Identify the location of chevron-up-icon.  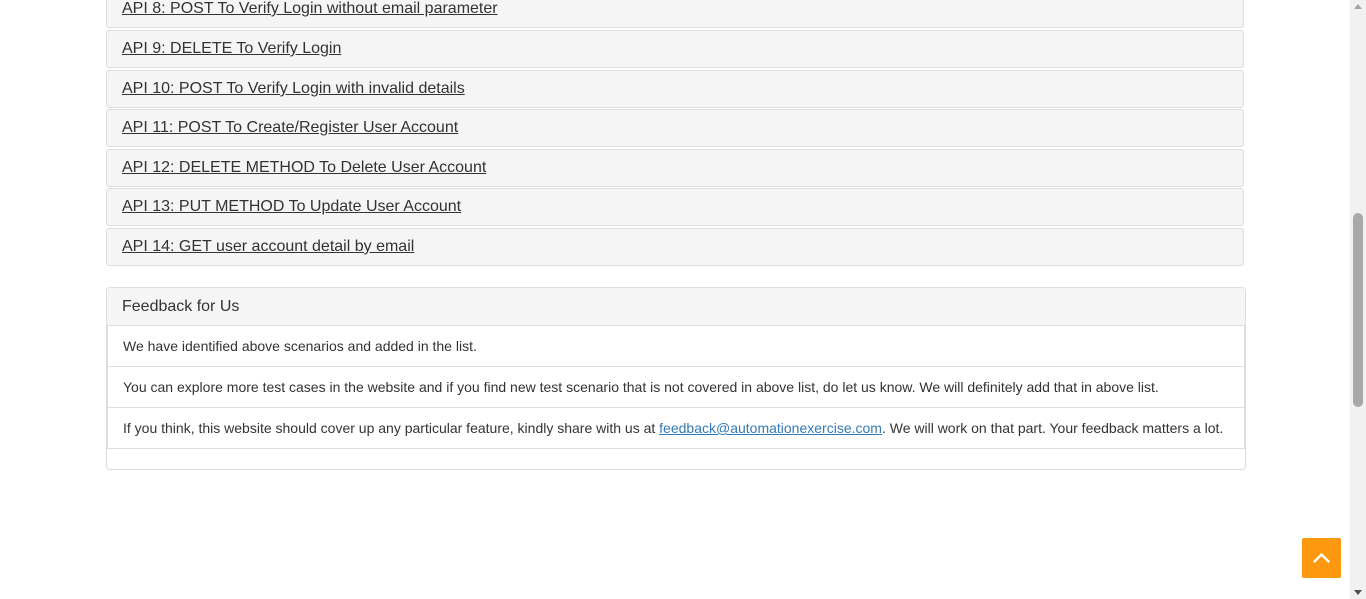
(1321, 558).